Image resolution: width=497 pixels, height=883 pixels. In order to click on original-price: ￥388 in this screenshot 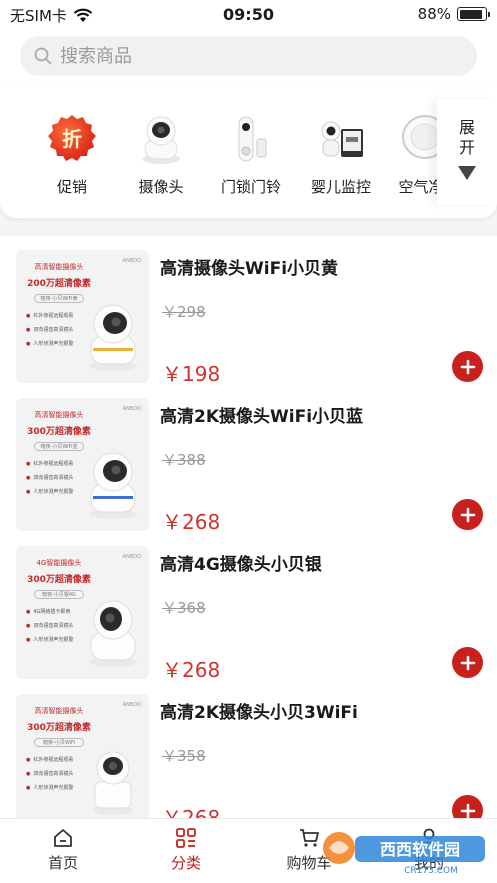, I will do `click(184, 460)`.